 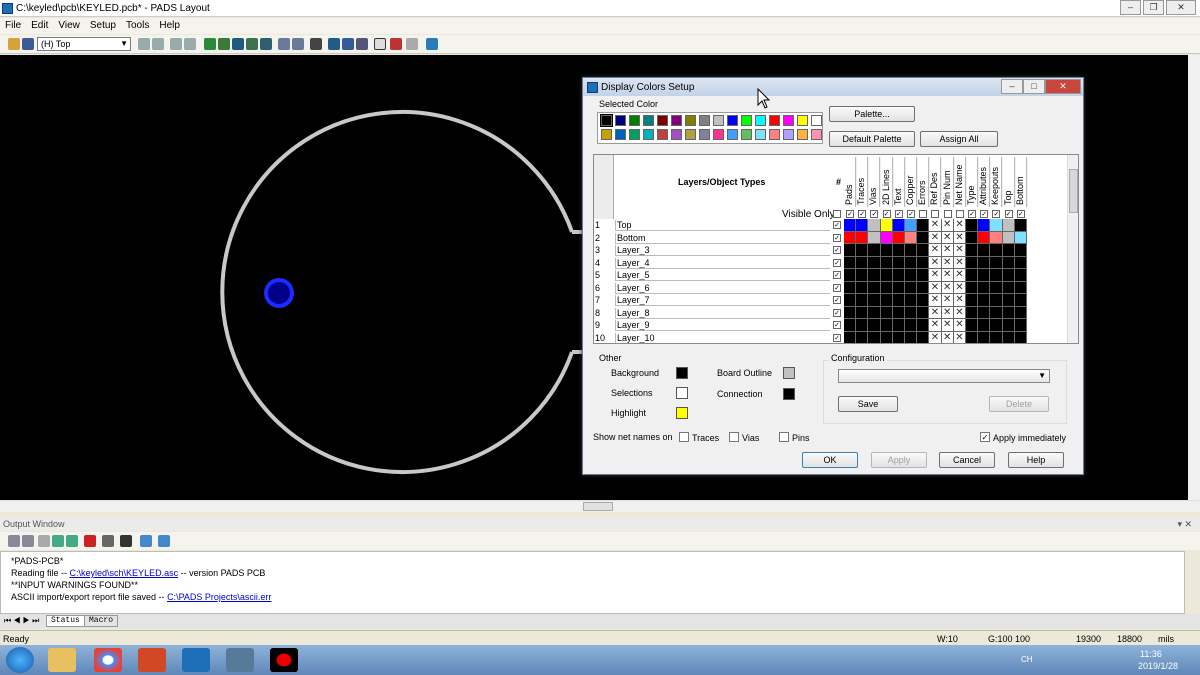 What do you see at coordinates (219, 597) in the screenshot?
I see `output-link-err: C:\PADS Projects\ascii.err` at bounding box center [219, 597].